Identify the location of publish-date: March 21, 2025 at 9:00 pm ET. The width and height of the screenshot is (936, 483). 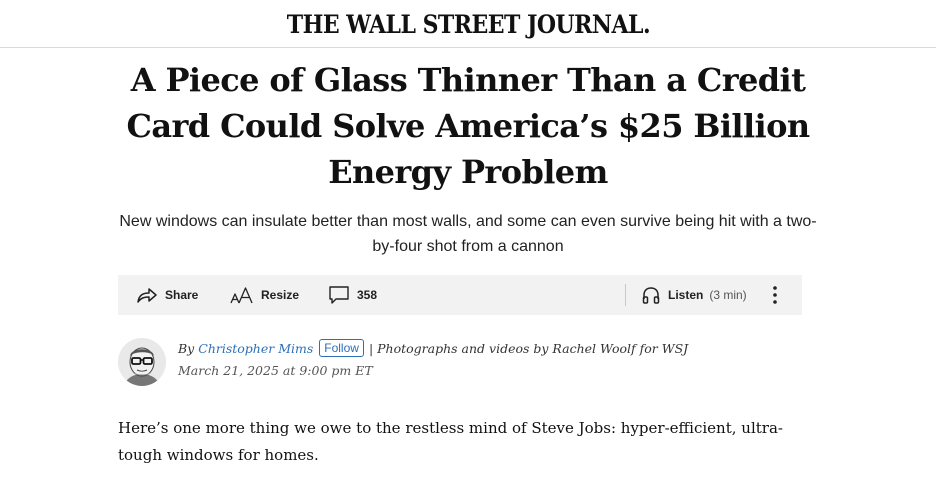
(275, 370).